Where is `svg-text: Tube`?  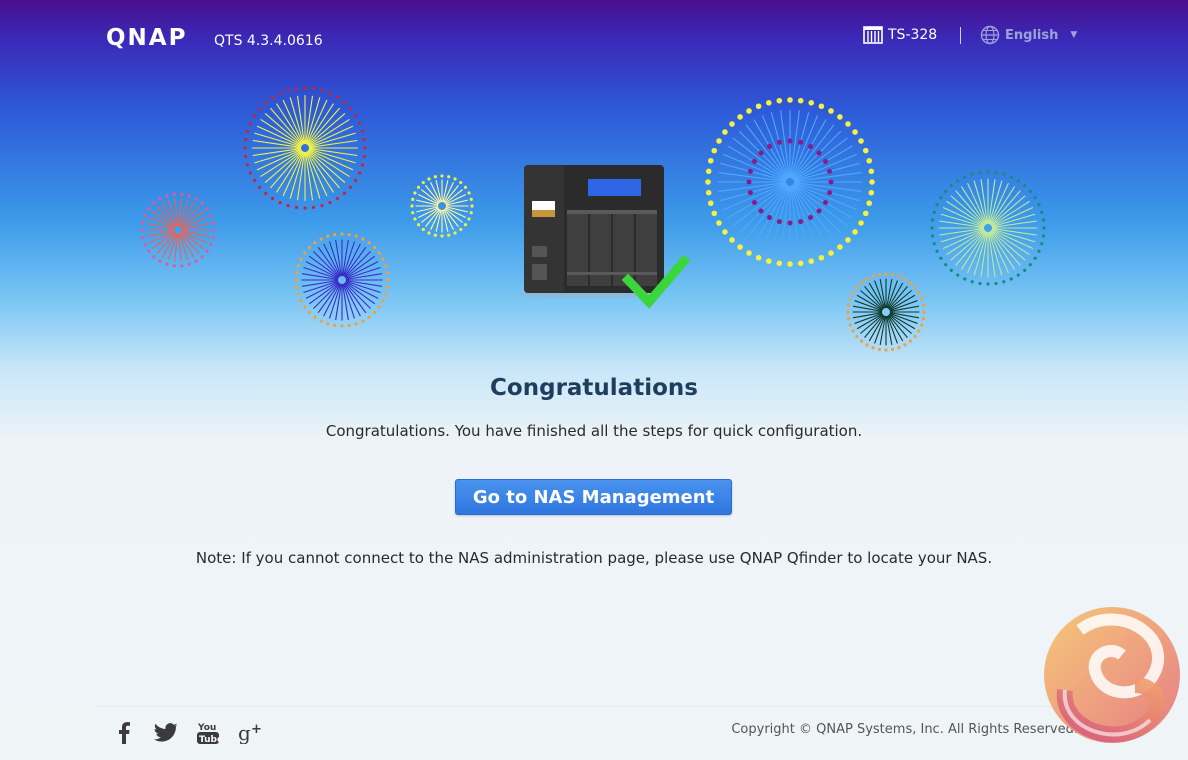 svg-text: Tube is located at coordinates (209, 740).